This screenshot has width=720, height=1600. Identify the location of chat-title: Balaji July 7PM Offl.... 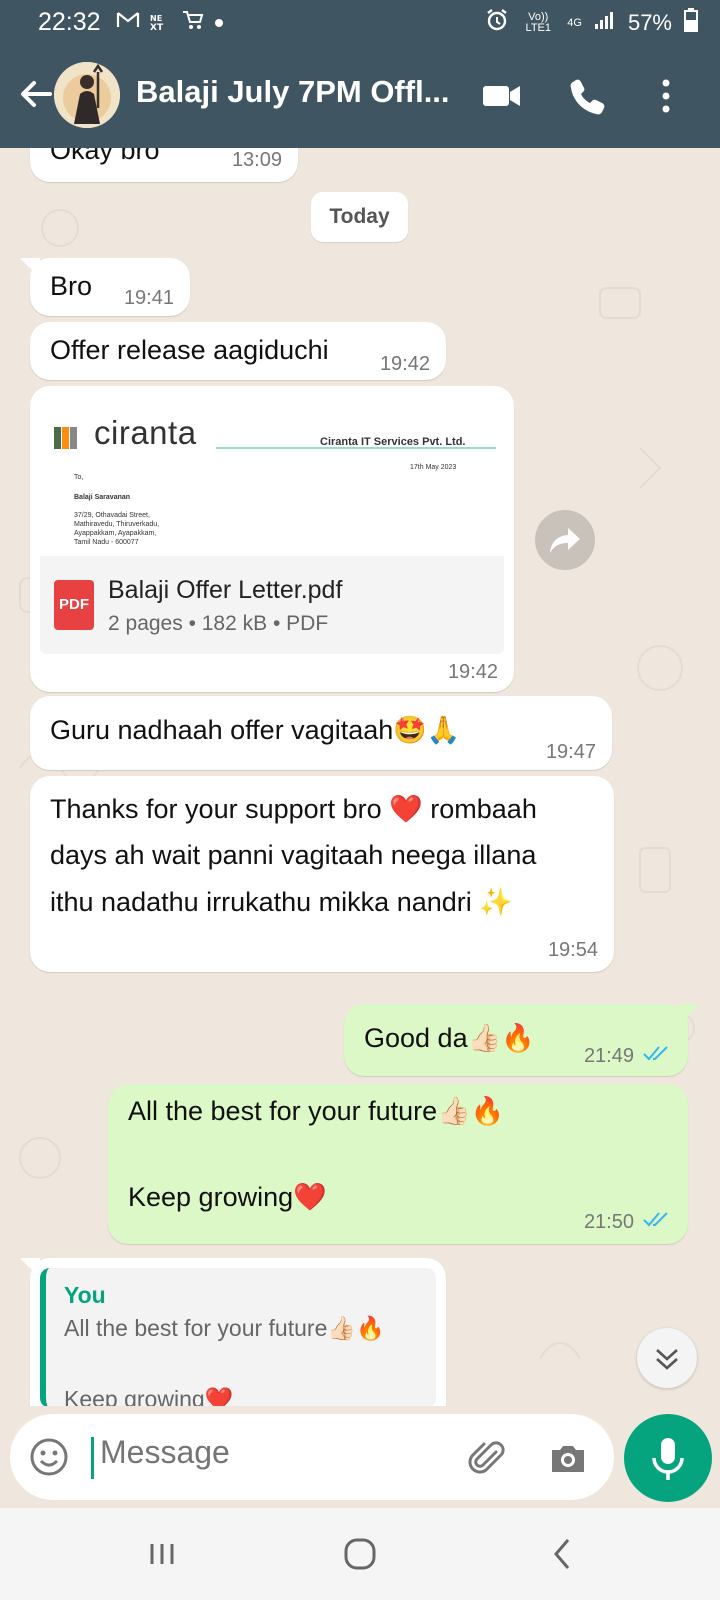
(302, 92).